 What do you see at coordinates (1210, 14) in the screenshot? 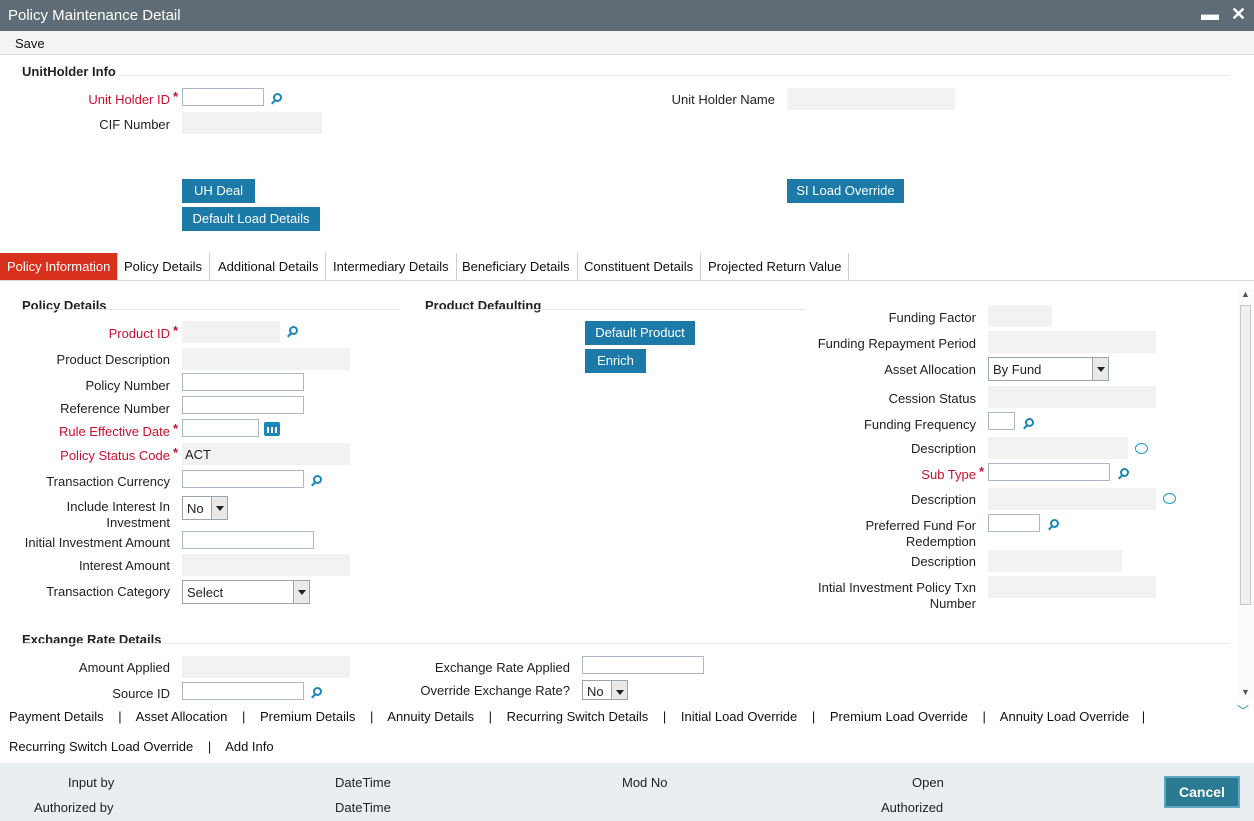
I see `minimize-icon: ▬` at bounding box center [1210, 14].